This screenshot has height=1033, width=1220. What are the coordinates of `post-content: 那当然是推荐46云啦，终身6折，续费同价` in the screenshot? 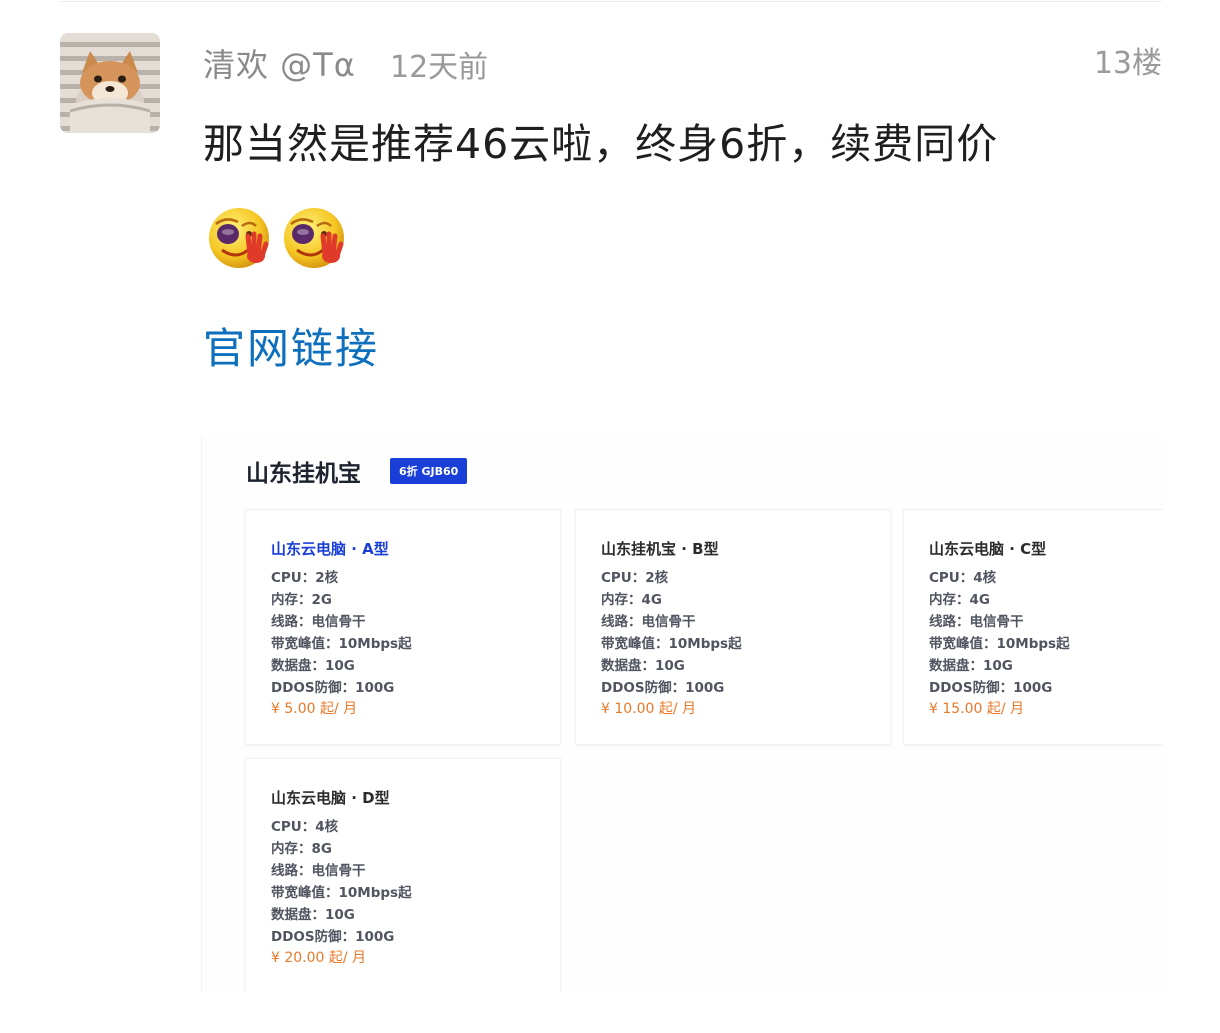 It's located at (601, 144).